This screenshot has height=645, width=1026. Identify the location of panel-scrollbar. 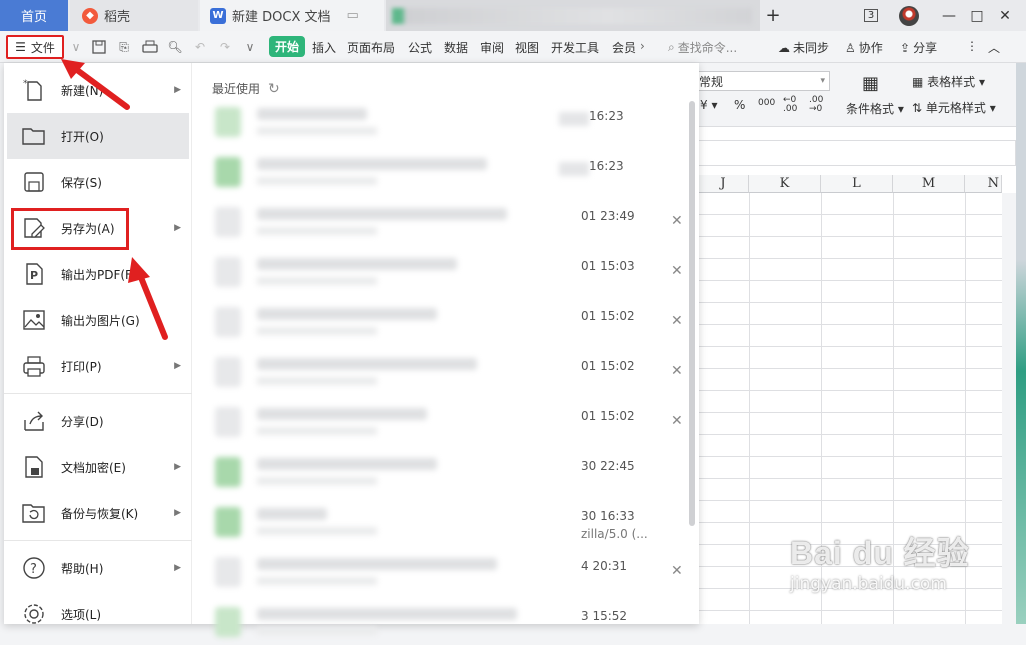
(692, 313).